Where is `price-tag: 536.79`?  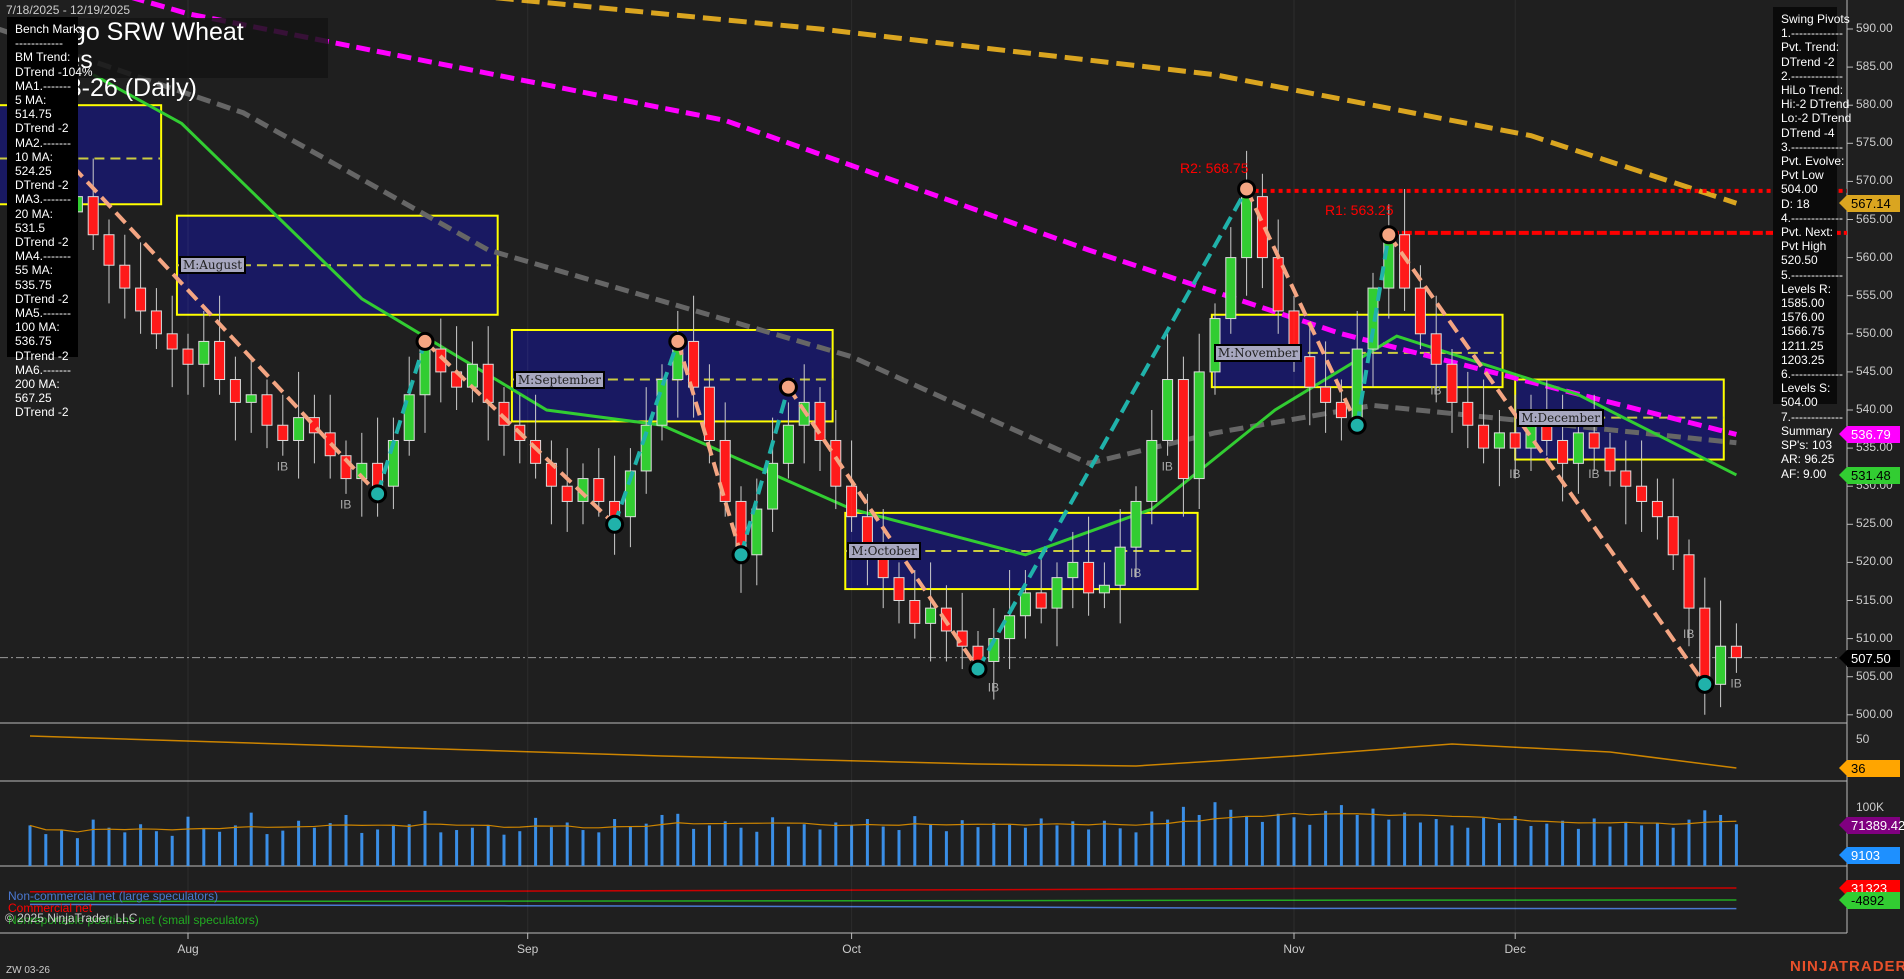 price-tag: 536.79 is located at coordinates (1869, 435).